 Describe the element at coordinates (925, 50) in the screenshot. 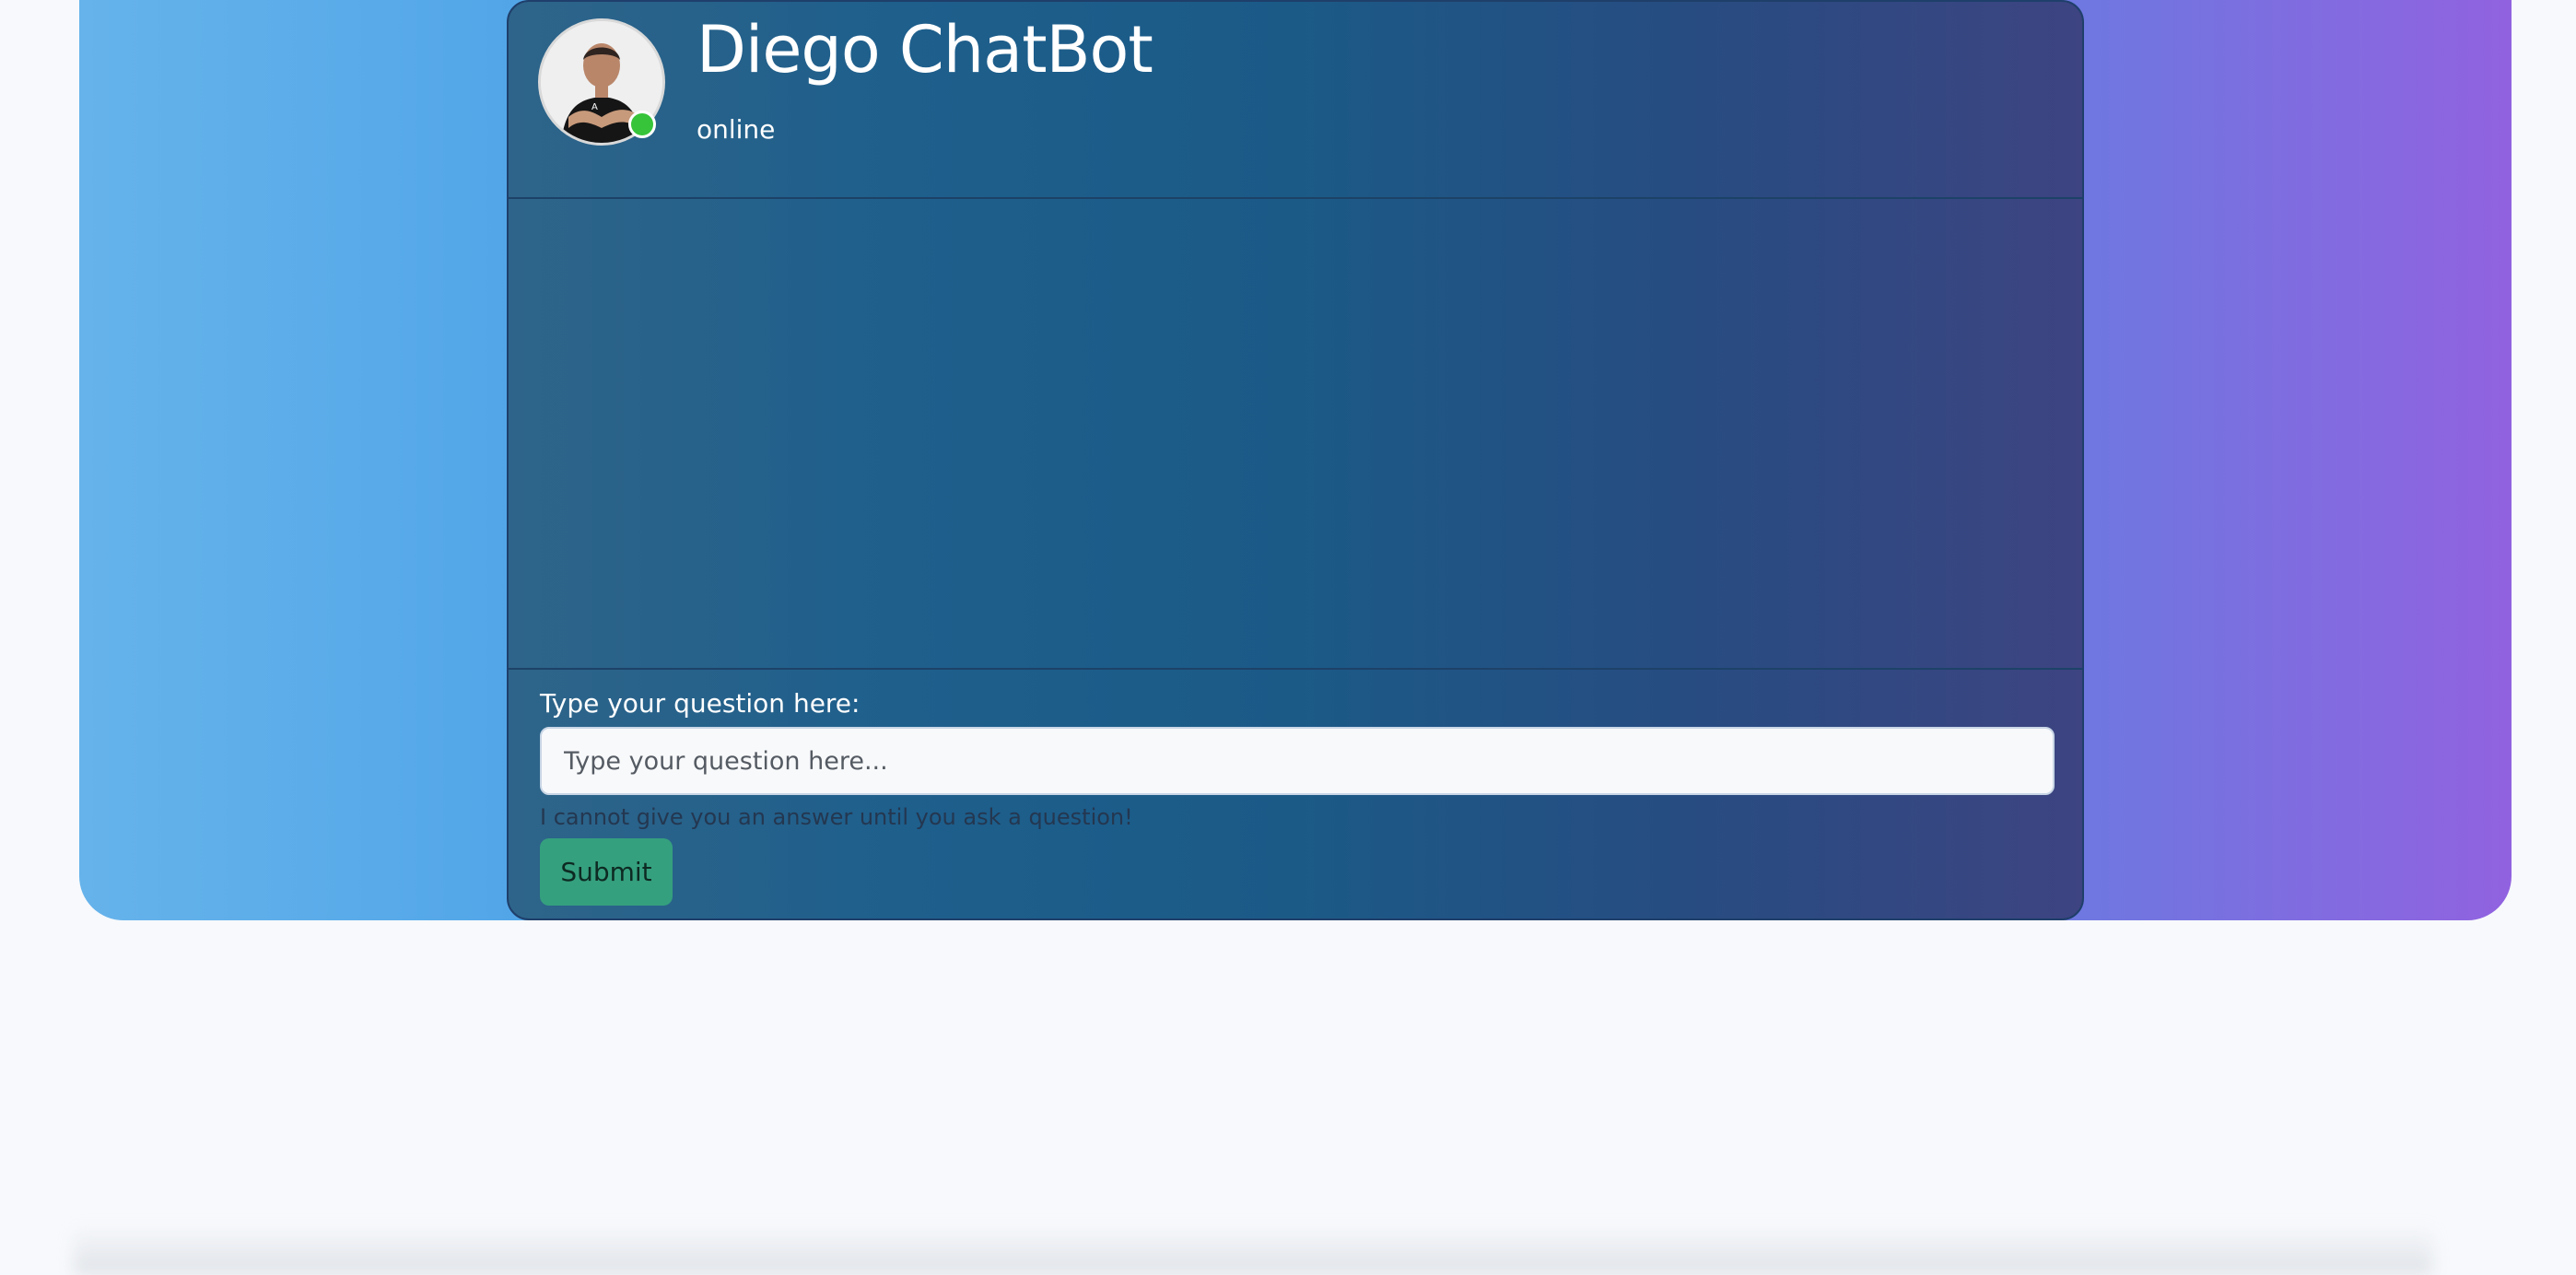

I see `bot-name-title: Diego ChatBot` at that location.